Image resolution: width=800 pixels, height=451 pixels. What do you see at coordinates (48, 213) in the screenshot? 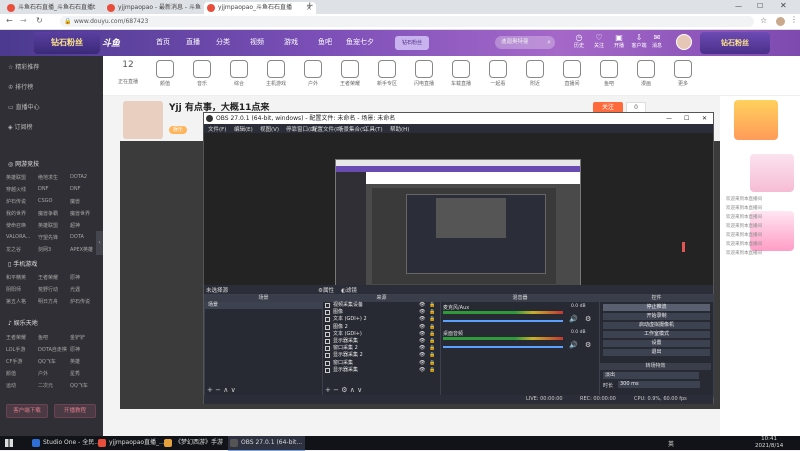
I see `sidebar-grid-item: 魔兽争霸` at bounding box center [48, 213].